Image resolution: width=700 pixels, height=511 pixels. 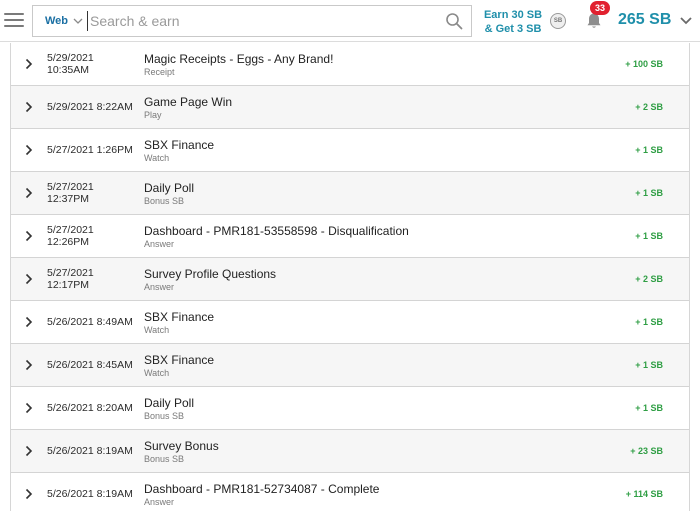 What do you see at coordinates (68, 242) in the screenshot?
I see `activity-date-line2: 12:26PM` at bounding box center [68, 242].